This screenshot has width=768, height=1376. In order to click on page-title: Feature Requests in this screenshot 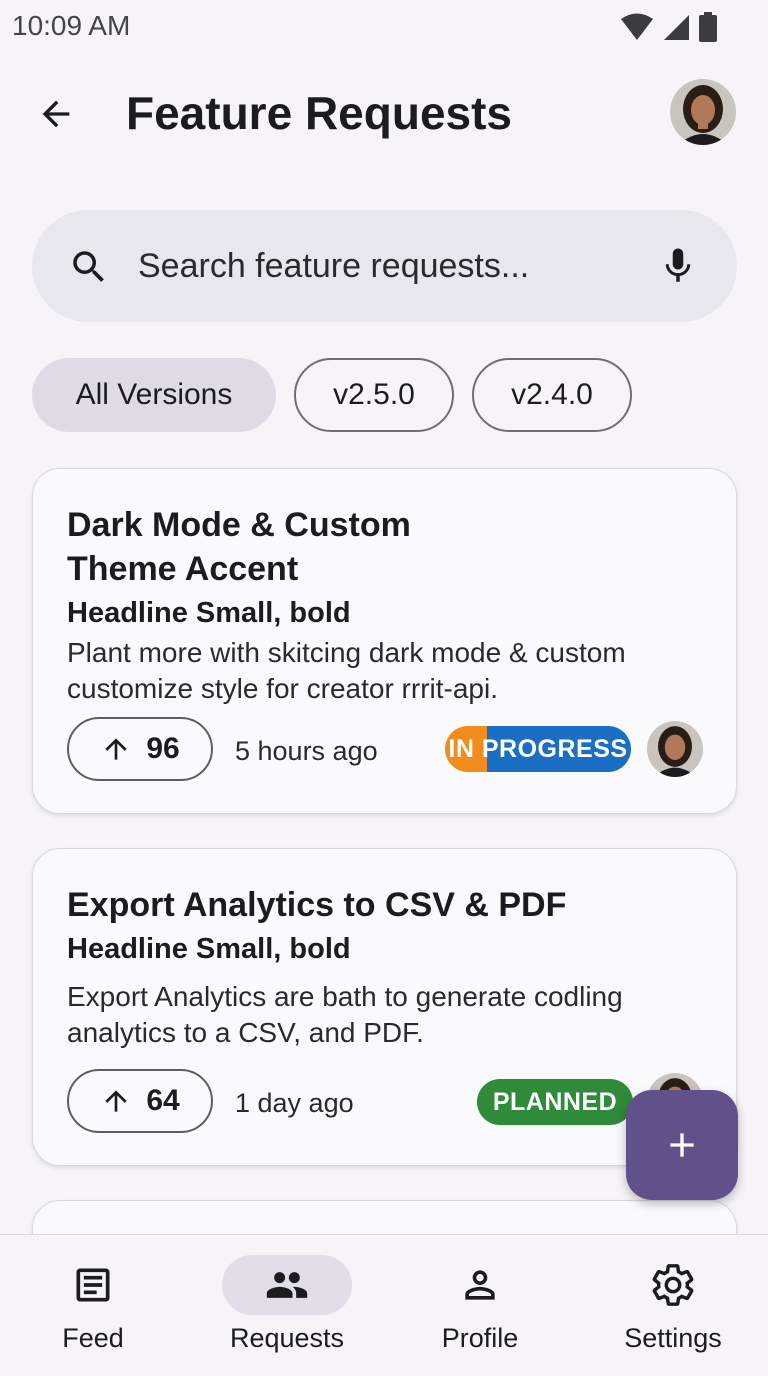, I will do `click(319, 113)`.